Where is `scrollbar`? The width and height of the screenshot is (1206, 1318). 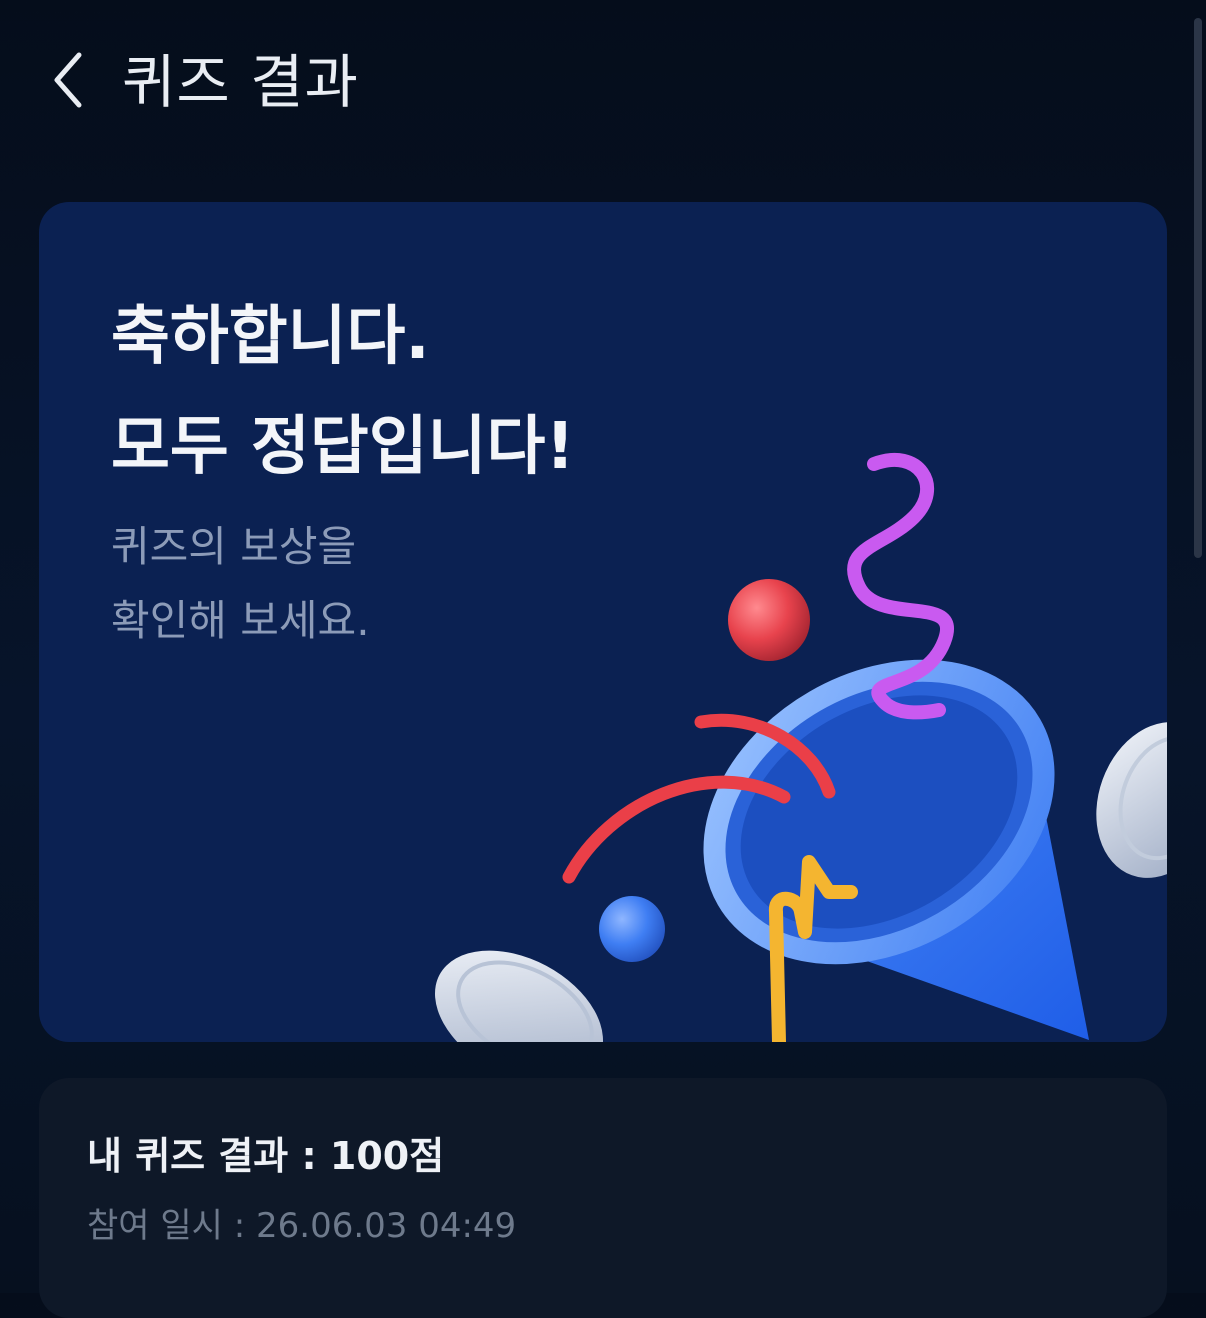 scrollbar is located at coordinates (1198, 288).